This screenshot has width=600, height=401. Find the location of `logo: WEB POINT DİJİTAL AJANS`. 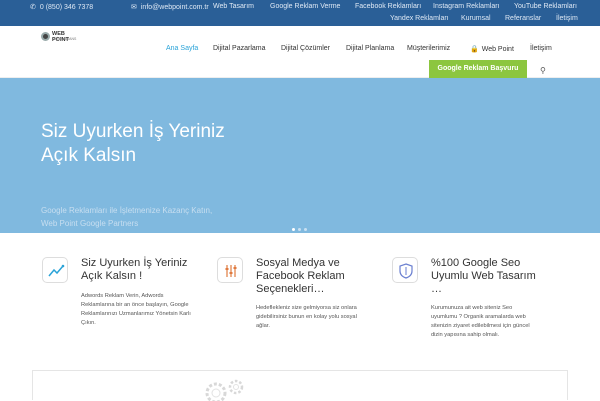

logo: WEB POINT DİJİTAL AJANS is located at coordinates (61, 37).